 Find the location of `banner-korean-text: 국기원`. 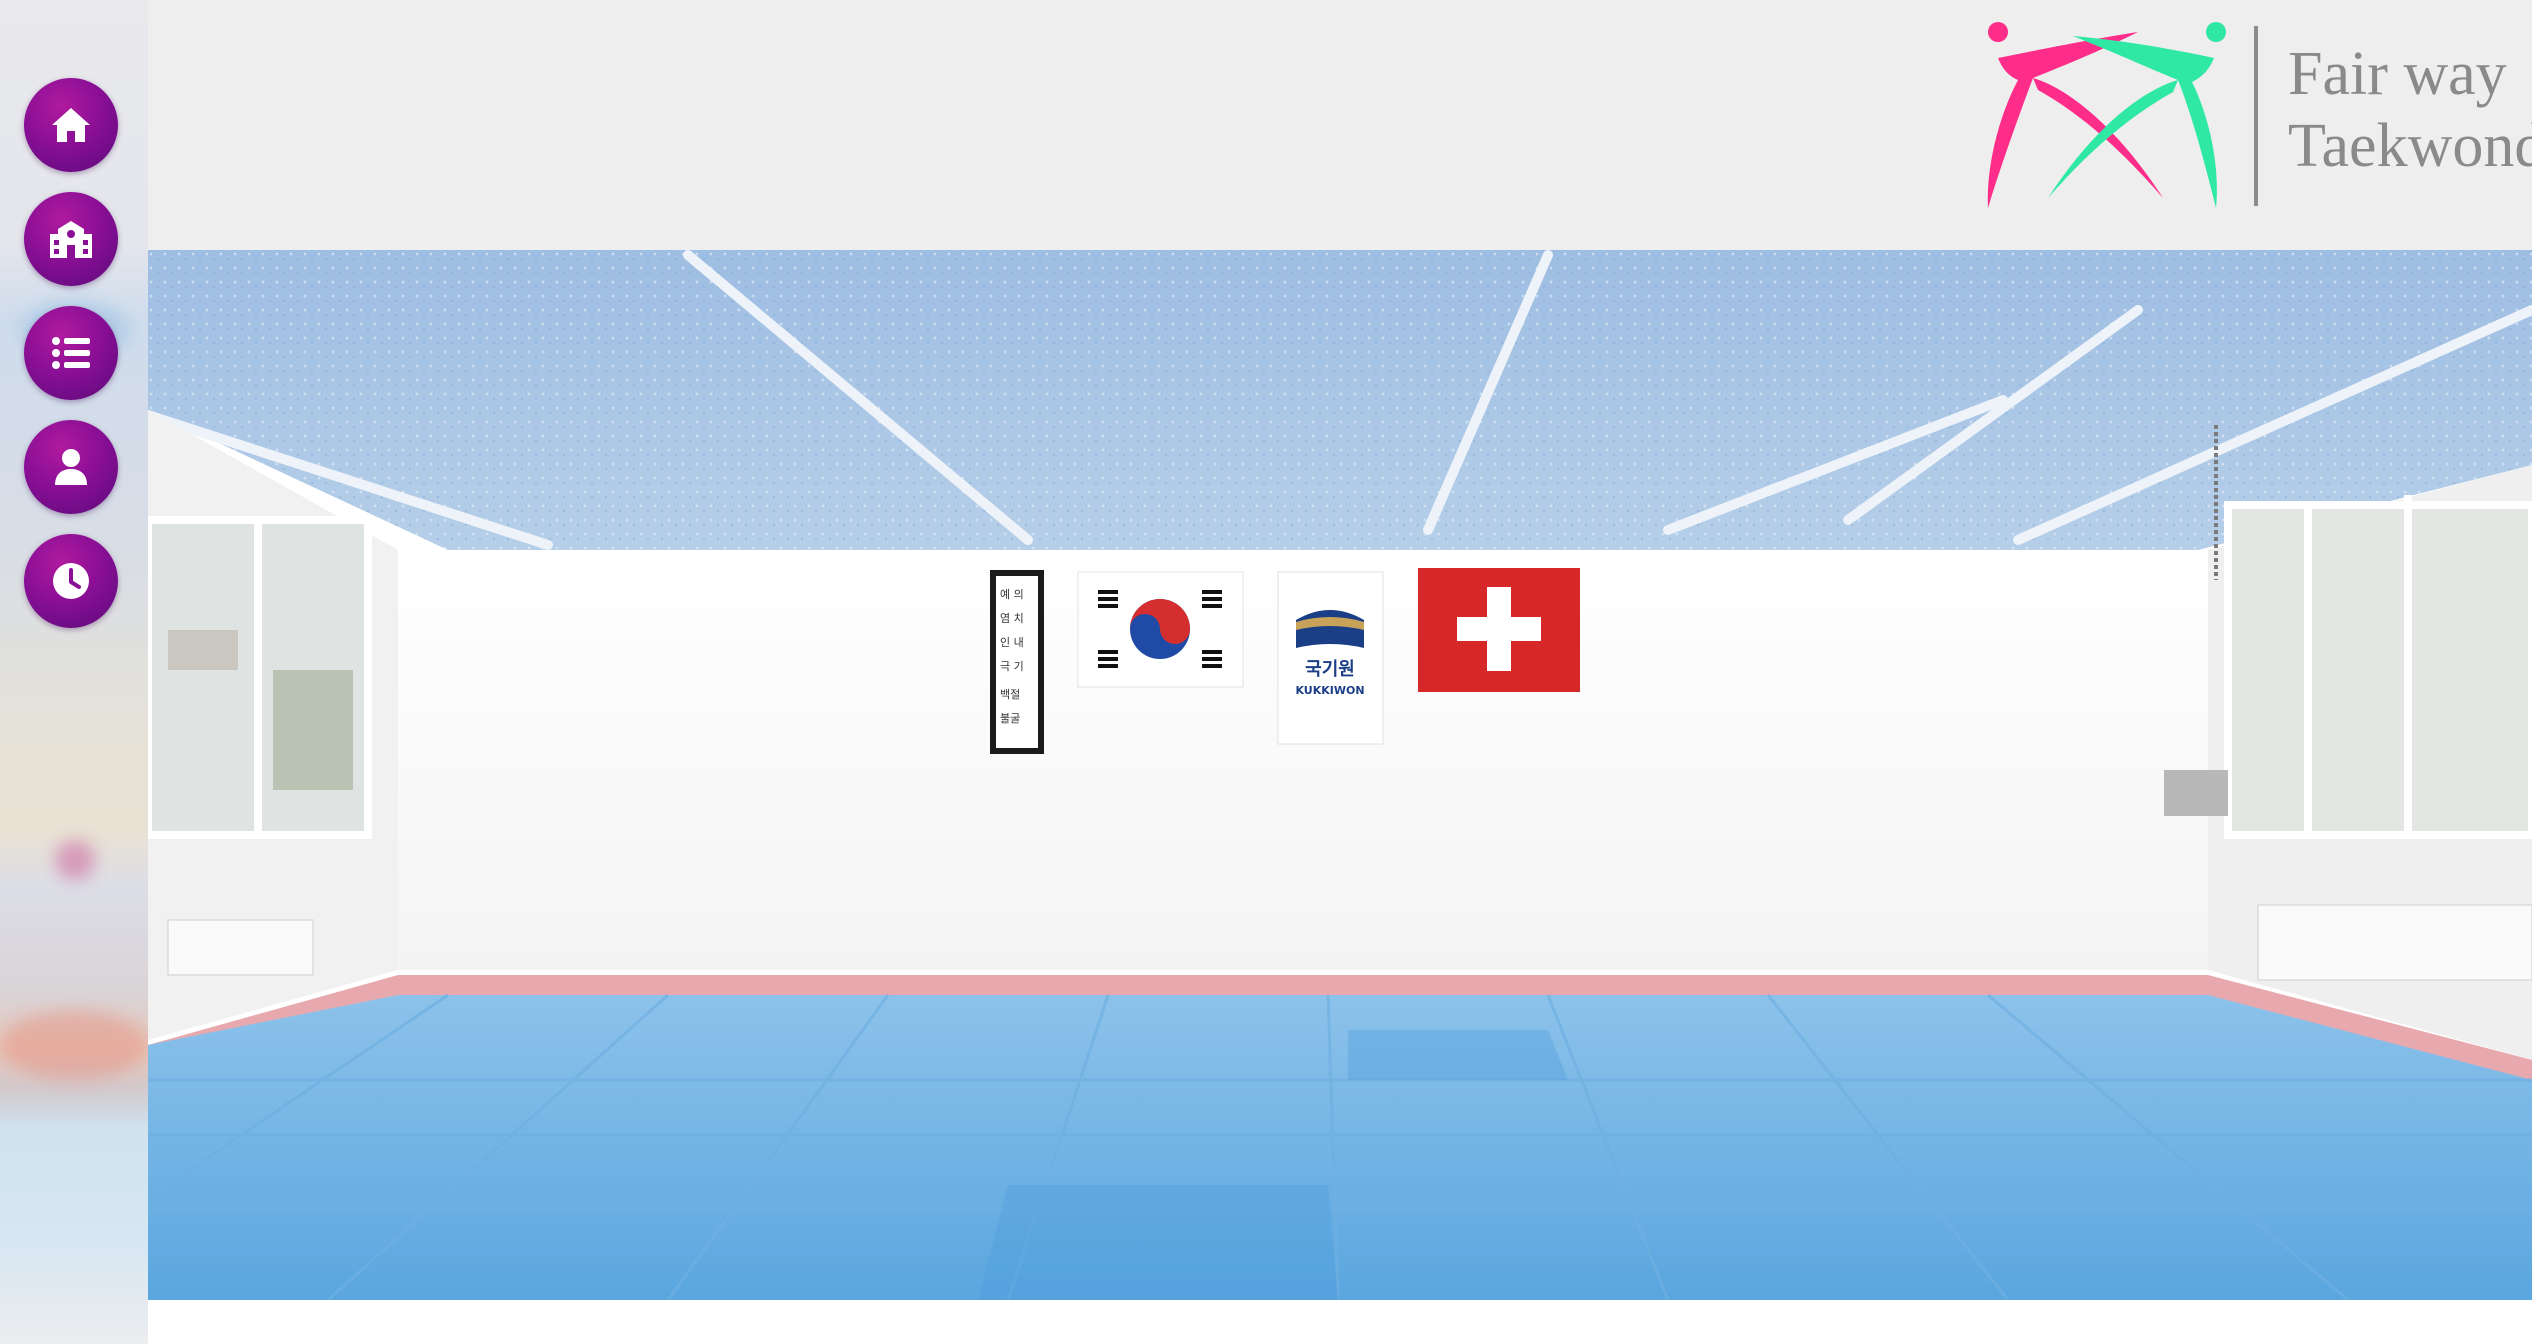

banner-korean-text: 국기원 is located at coordinates (1330, 669).